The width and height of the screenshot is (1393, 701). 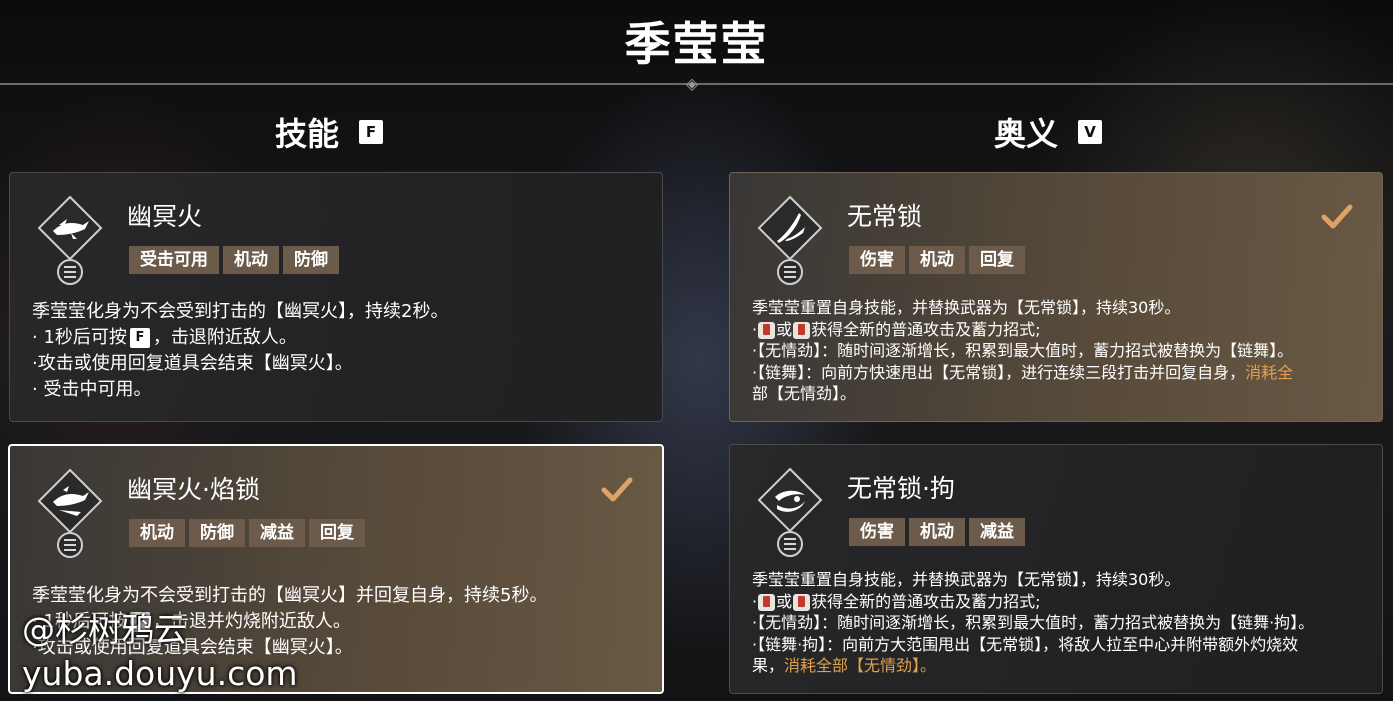 I want to click on watermark-author: @杉树鸦云, so click(x=104, y=629).